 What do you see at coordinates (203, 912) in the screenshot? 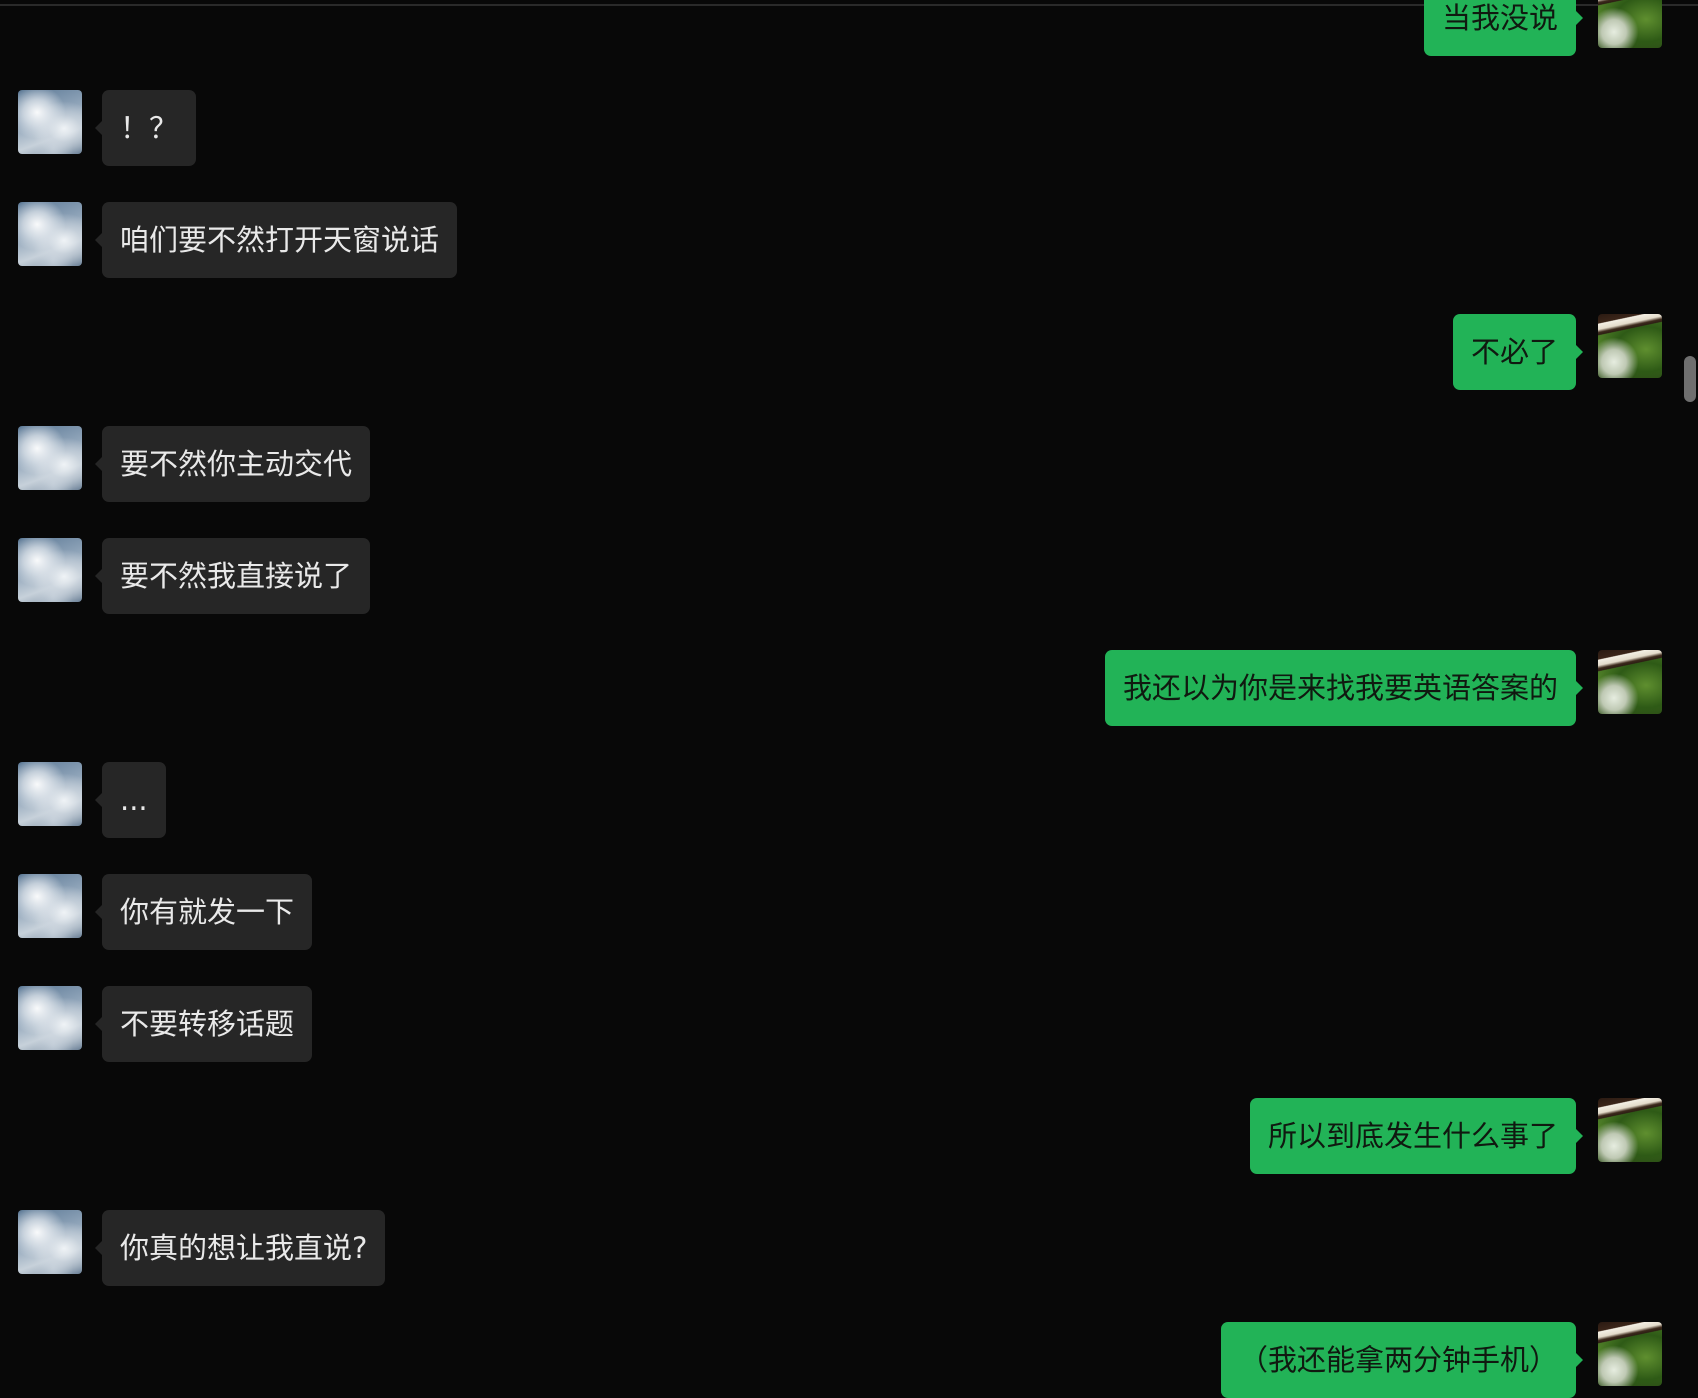
I see `message-bubble-incoming: 你有就发一下` at bounding box center [203, 912].